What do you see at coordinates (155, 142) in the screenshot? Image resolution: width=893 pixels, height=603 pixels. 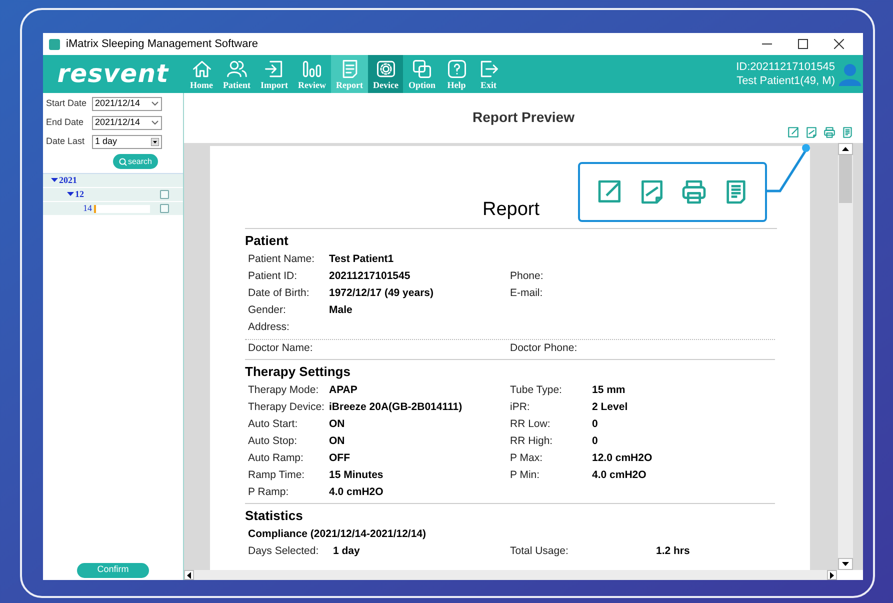 I see `dropdown-arrow-icon` at bounding box center [155, 142].